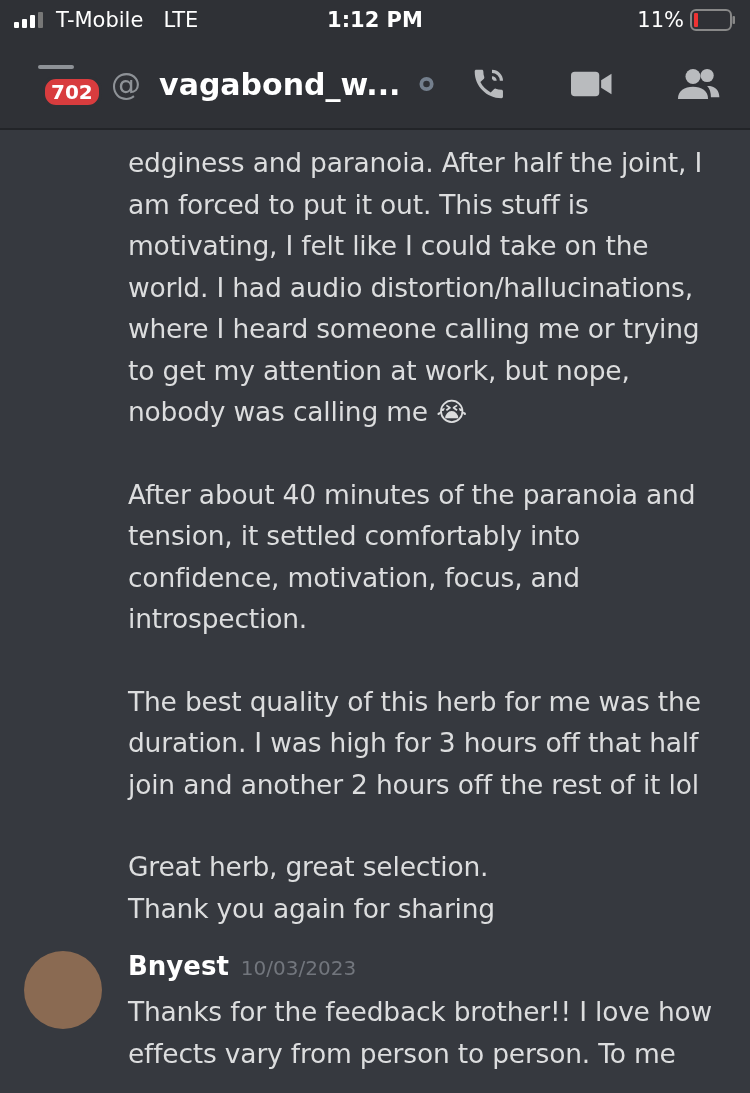 Image resolution: width=750 pixels, height=1093 pixels. What do you see at coordinates (660, 20) in the screenshot?
I see `battery-percent: 11%` at bounding box center [660, 20].